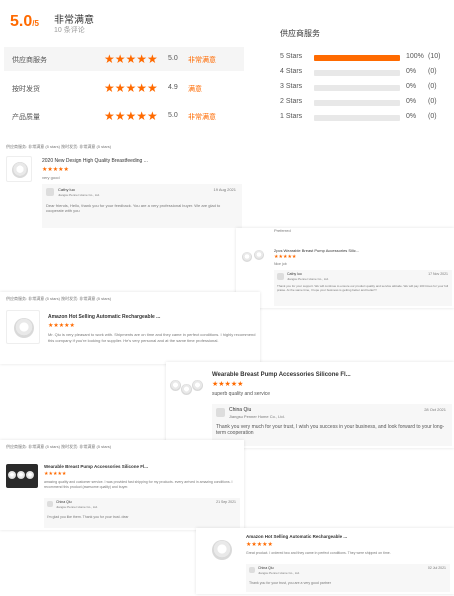  Describe the element at coordinates (438, 274) in the screenshot. I see `reply-date: 17 Nov 2021` at that location.